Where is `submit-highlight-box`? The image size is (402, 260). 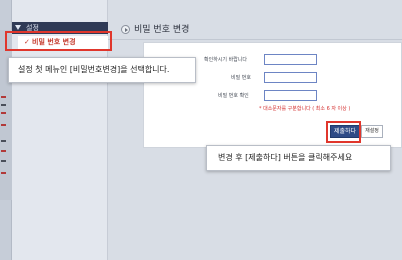
submit-highlight-box is located at coordinates (343, 132).